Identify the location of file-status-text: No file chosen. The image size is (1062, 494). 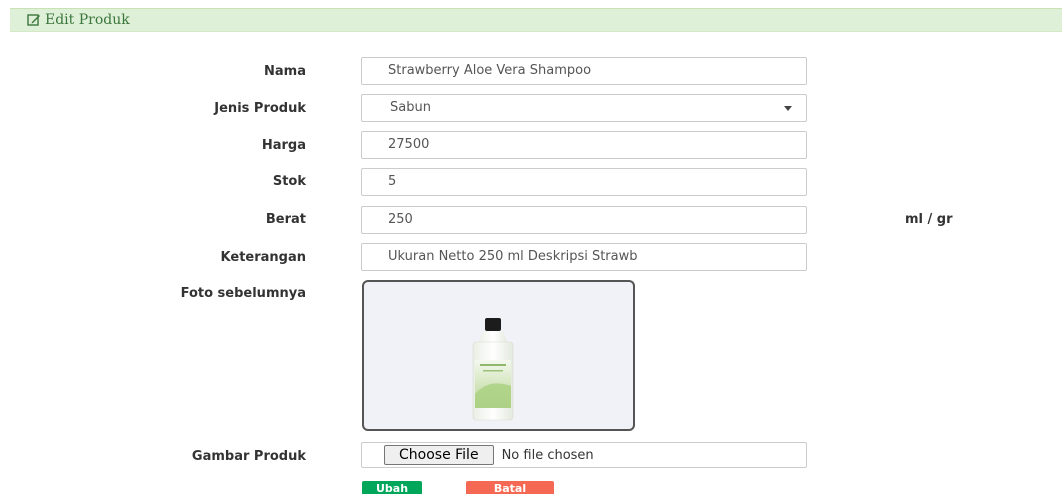
(547, 455).